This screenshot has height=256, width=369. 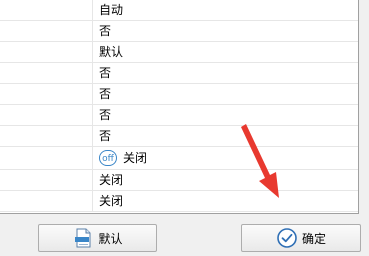 What do you see at coordinates (287, 238) in the screenshot?
I see `check-circle-icon` at bounding box center [287, 238].